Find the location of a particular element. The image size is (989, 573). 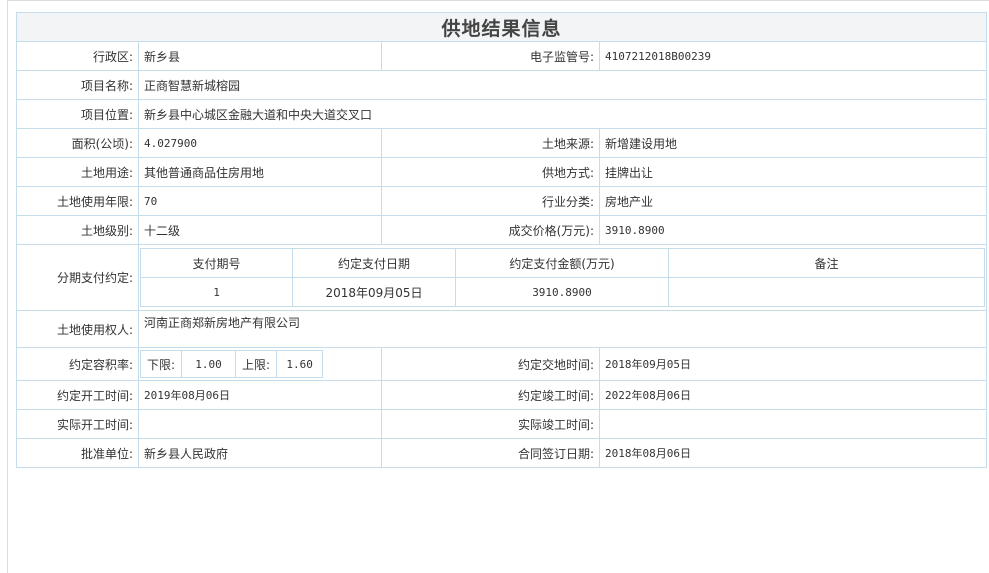

table-row: 实际开工时间: 实际竣工时间: is located at coordinates (502, 424).